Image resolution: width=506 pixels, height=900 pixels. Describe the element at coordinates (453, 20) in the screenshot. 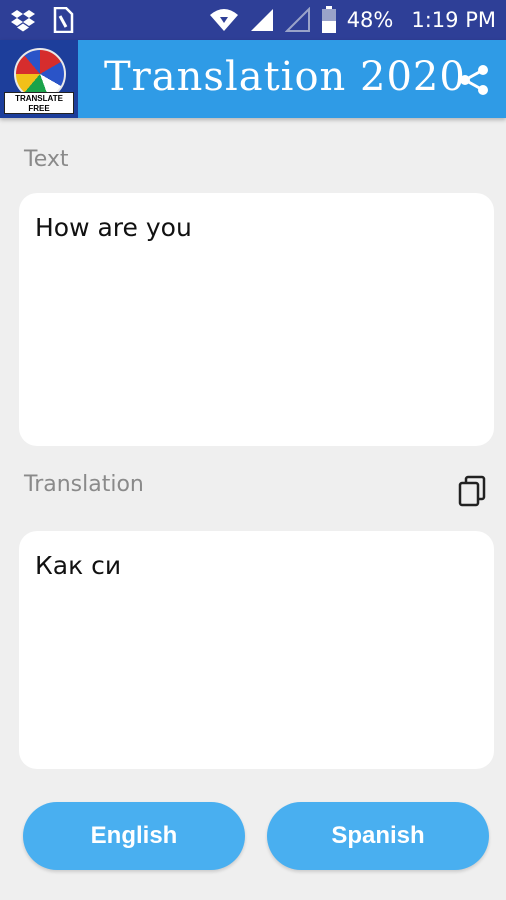

I see `clock: 1:19 PM` at that location.